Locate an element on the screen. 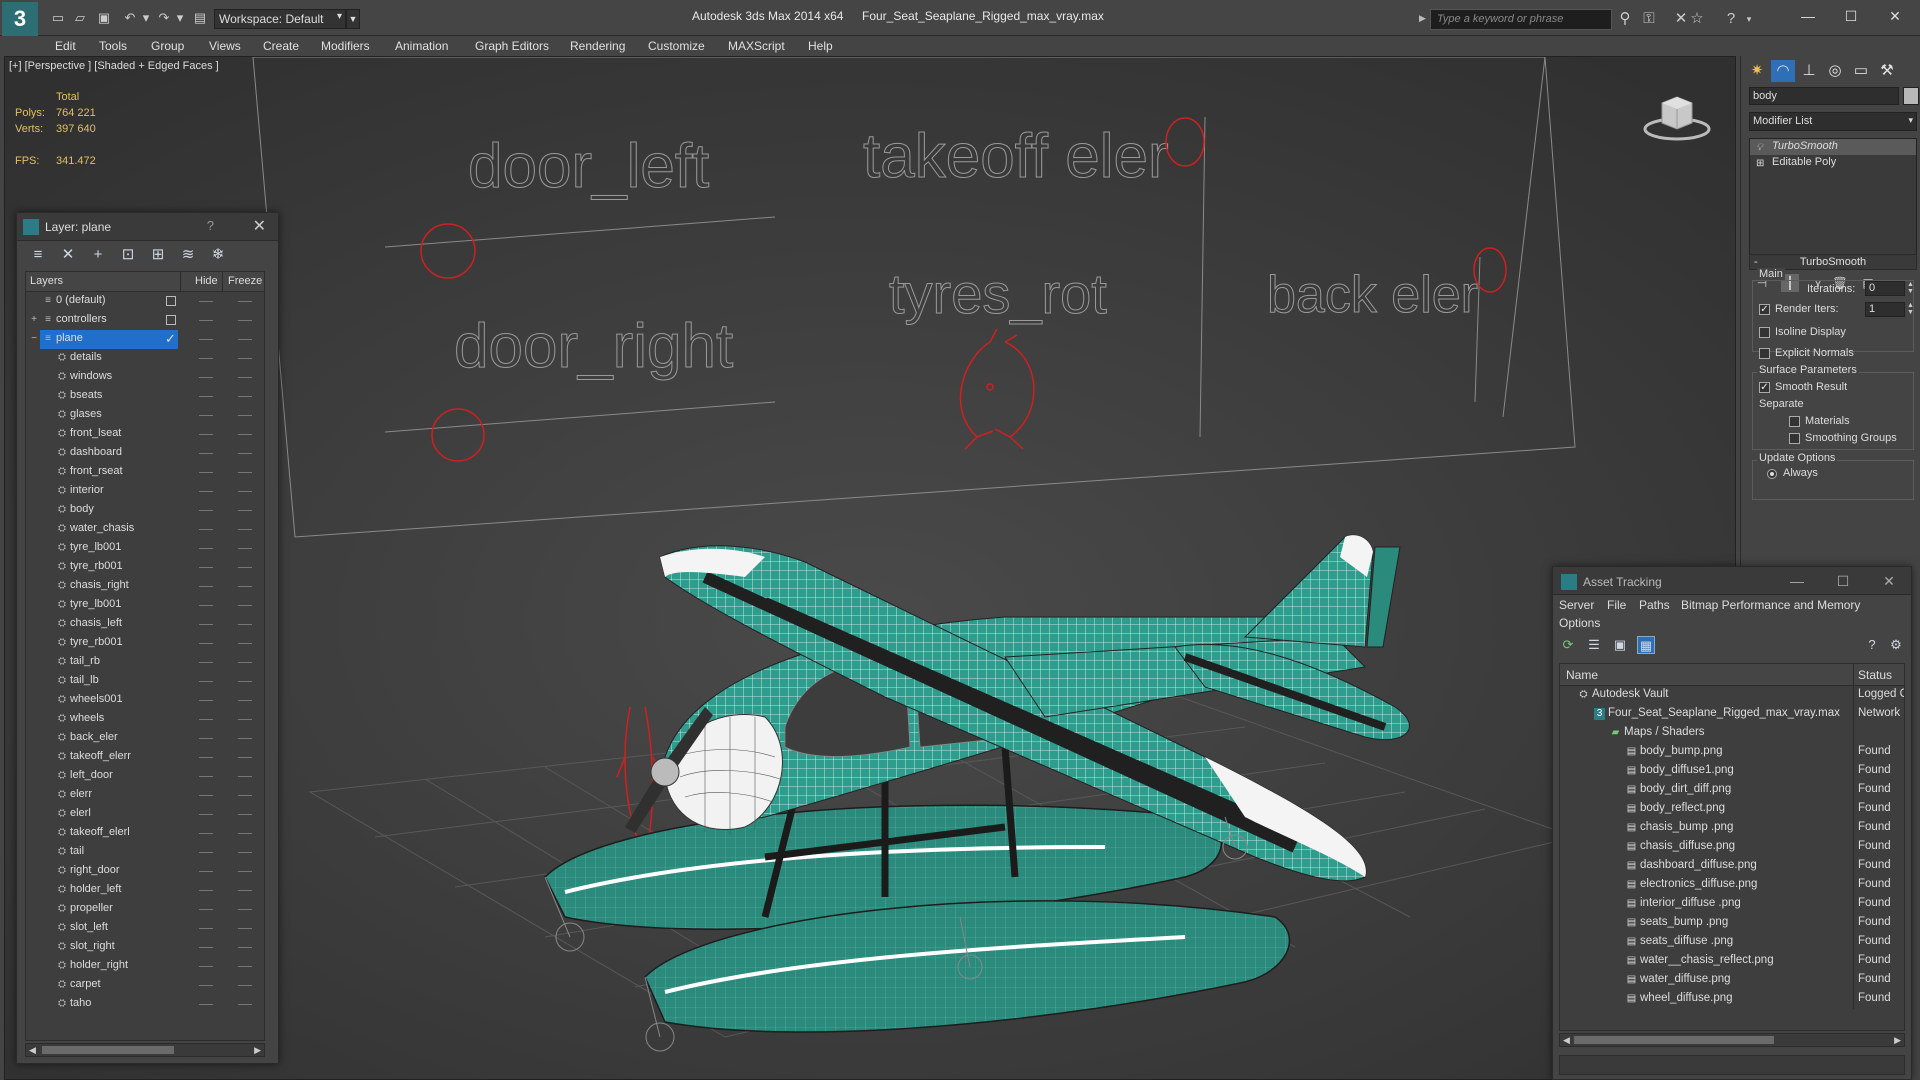 This screenshot has width=1920, height=1080. asset-row: ▤ chasis_bump .png Found is located at coordinates (1732, 828).